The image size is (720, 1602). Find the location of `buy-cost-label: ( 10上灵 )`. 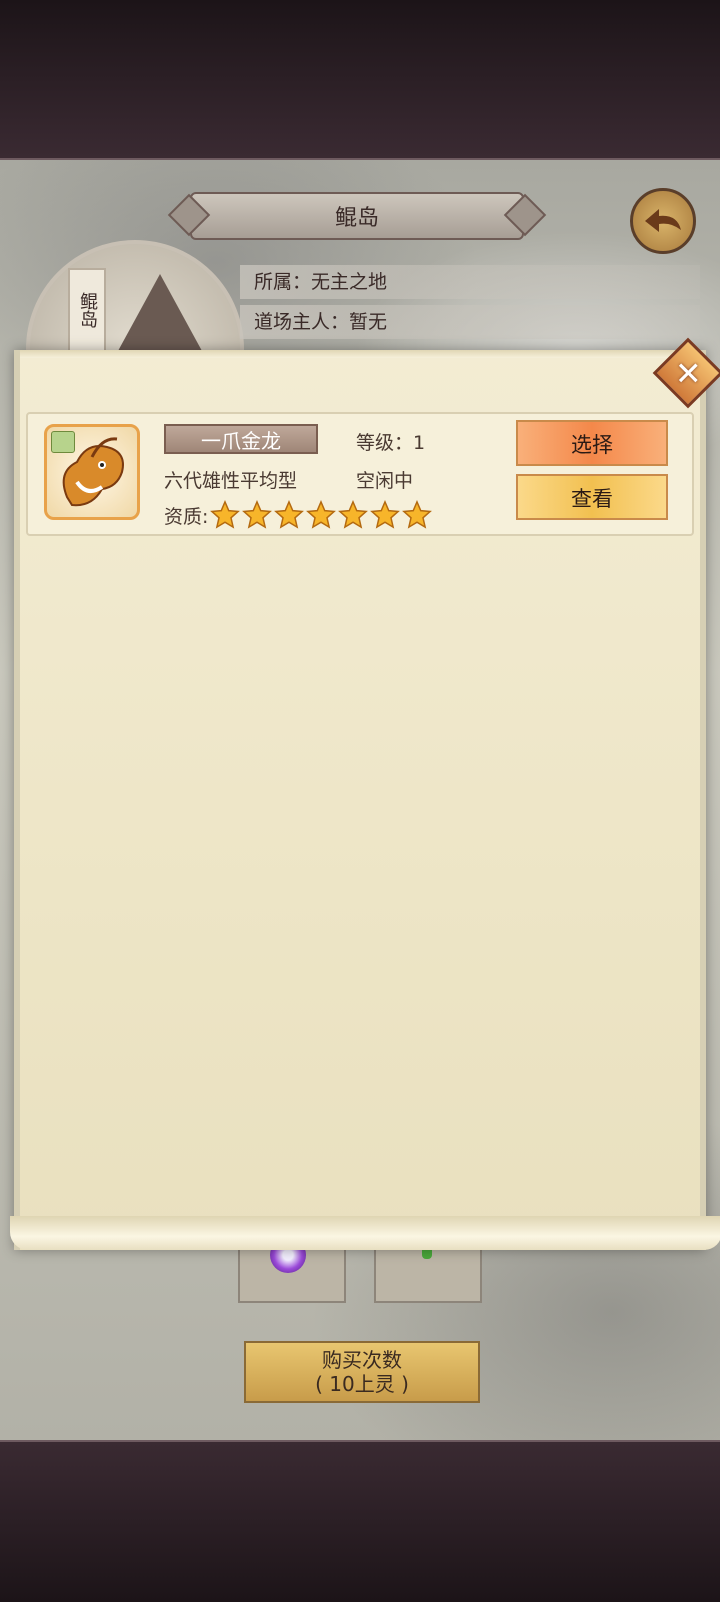

buy-cost-label: ( 10上灵 ) is located at coordinates (362, 1384).